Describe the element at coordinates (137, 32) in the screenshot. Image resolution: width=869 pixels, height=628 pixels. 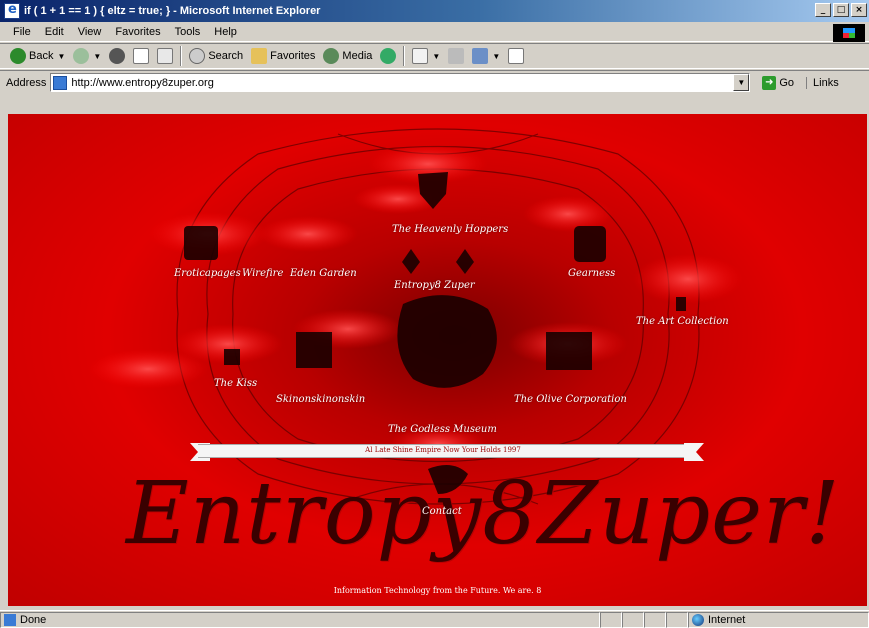
I see `menu-favorites: Favorites` at that location.